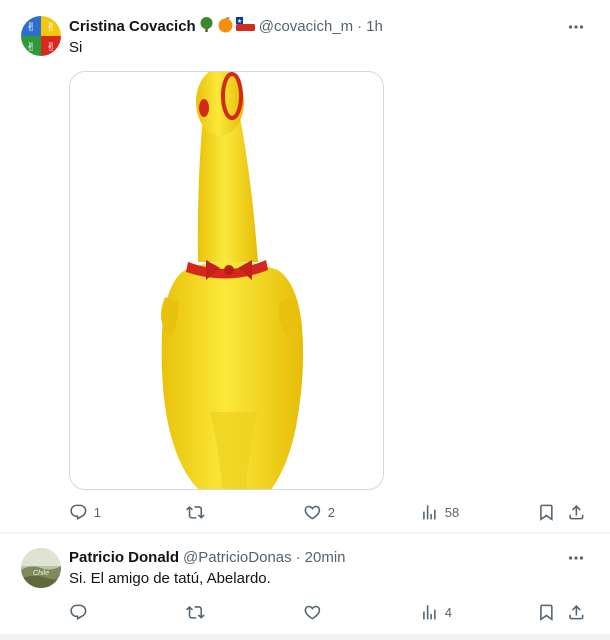 This screenshot has width=610, height=640. Describe the element at coordinates (41, 573) in the screenshot. I see `svg-text: Chile` at that location.